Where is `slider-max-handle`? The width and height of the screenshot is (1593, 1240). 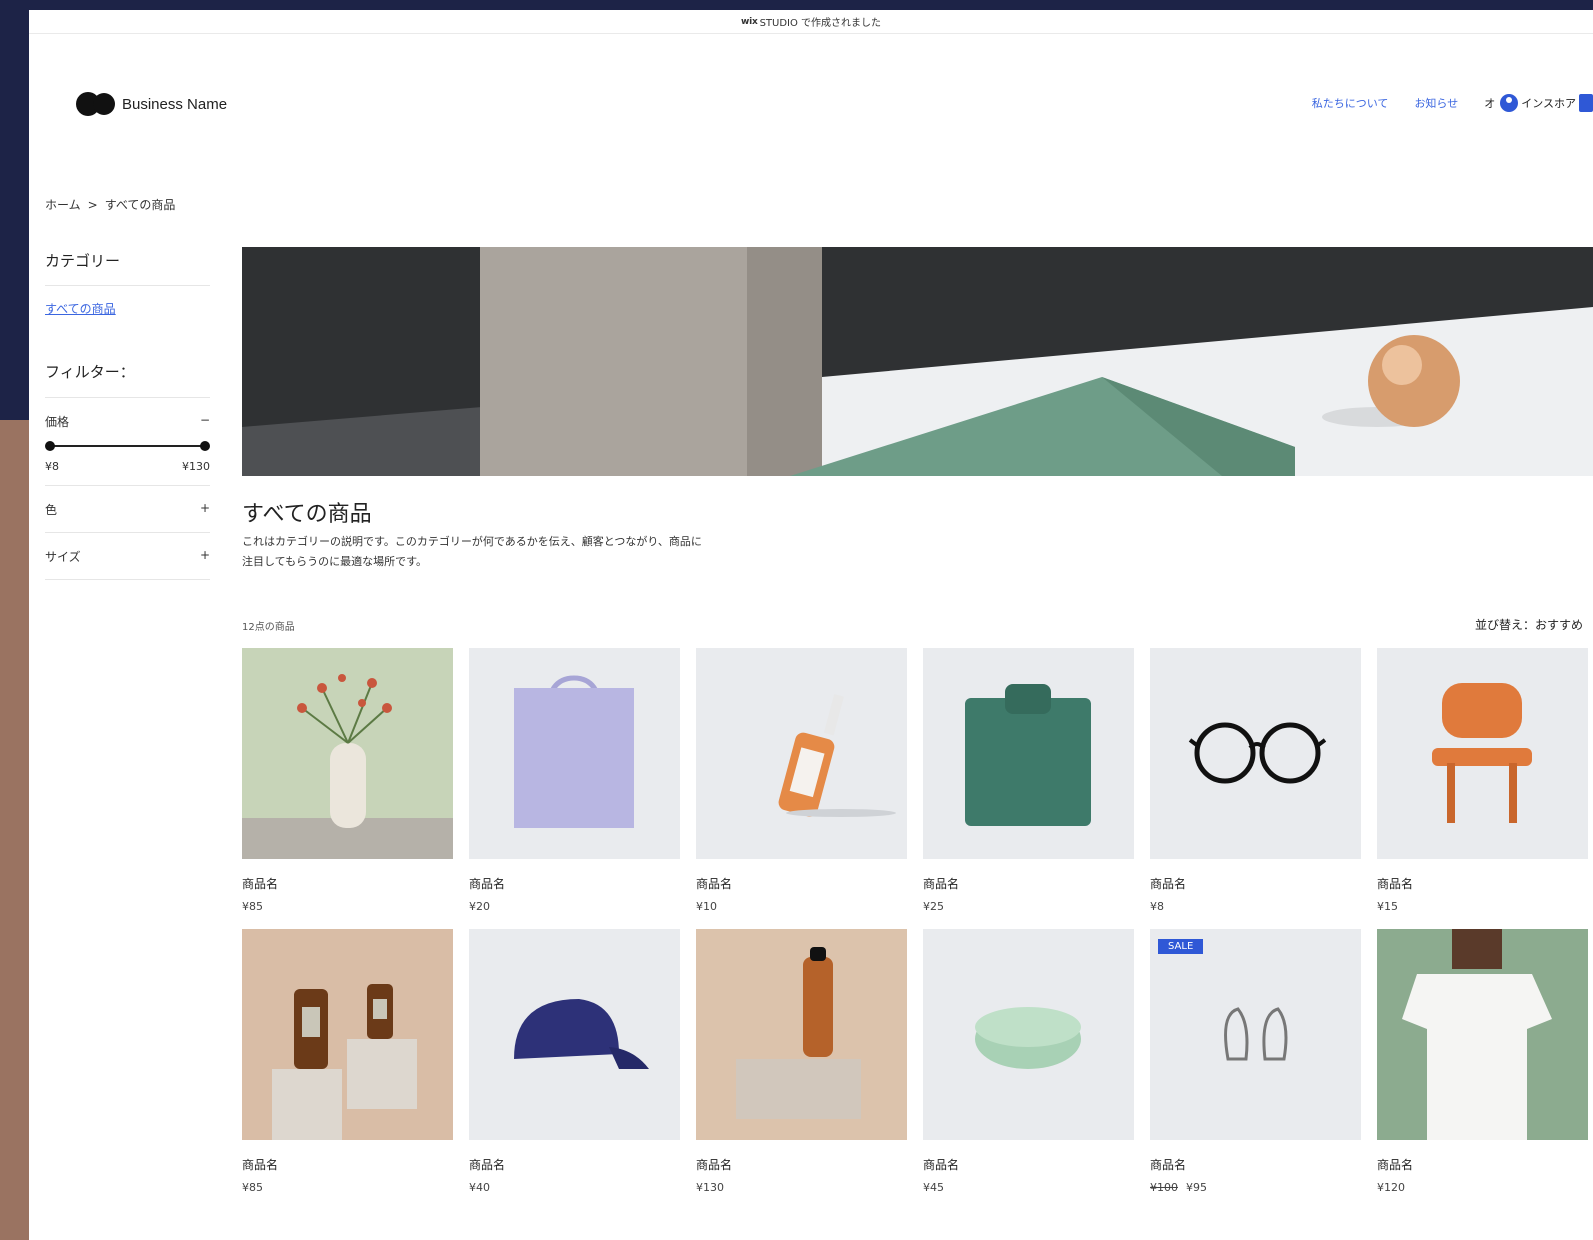 slider-max-handle is located at coordinates (205, 446).